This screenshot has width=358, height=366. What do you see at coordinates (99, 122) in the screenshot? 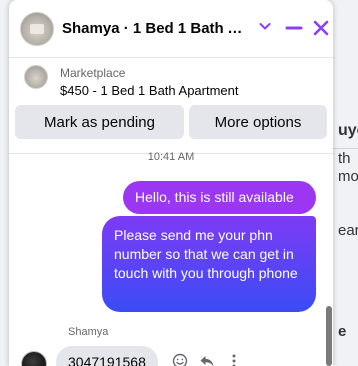
I see `mark-as-pending-button: Mark as pending` at bounding box center [99, 122].